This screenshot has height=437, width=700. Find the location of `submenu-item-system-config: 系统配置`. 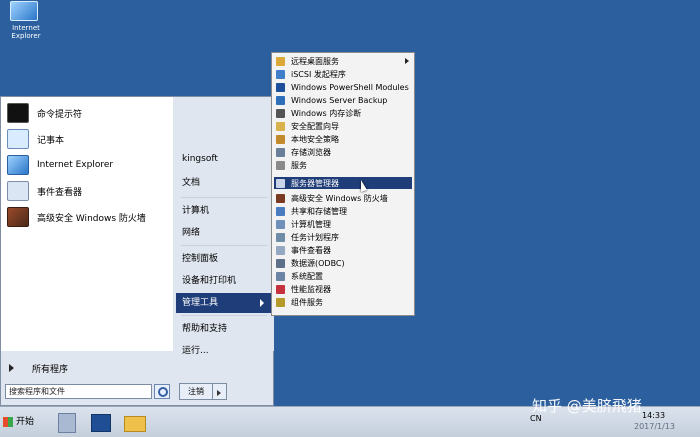

submenu-item-system-config: 系统配置 is located at coordinates (343, 276).